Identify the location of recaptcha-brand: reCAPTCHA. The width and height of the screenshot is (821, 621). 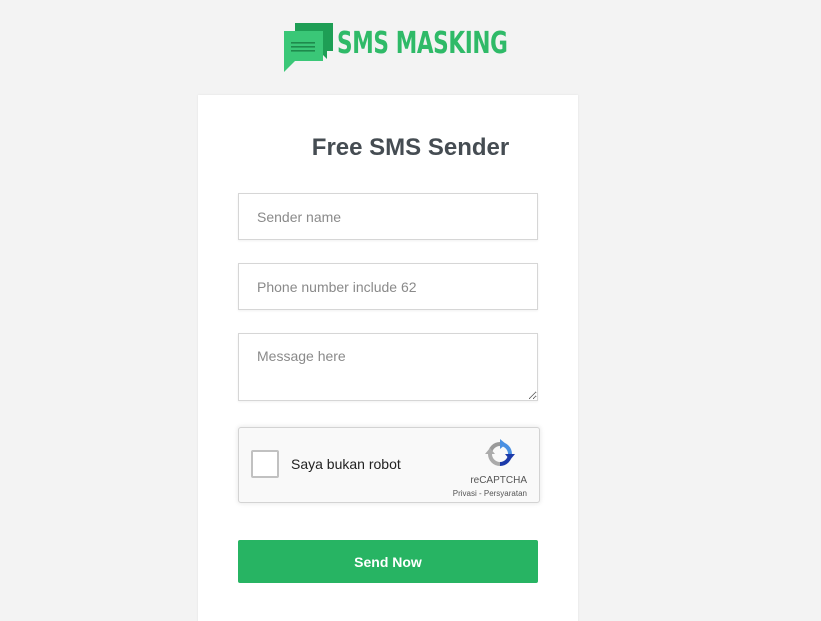
(498, 480).